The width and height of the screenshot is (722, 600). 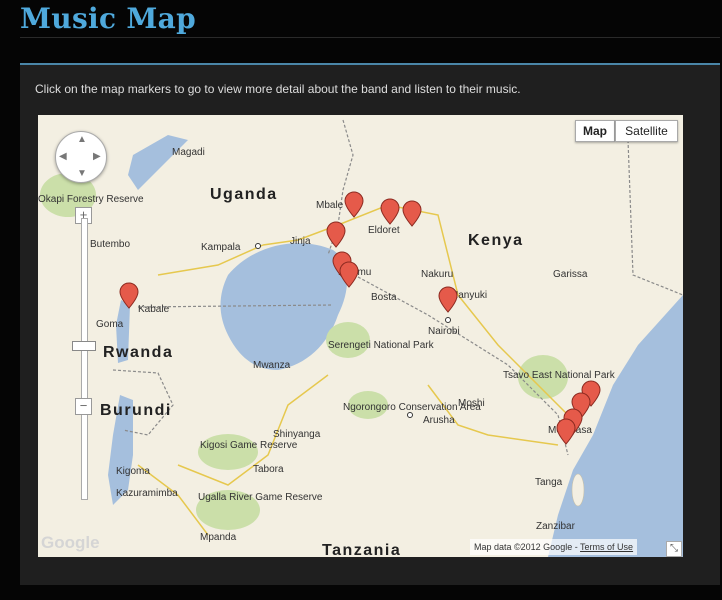 What do you see at coordinates (330, 205) in the screenshot?
I see `place-label: Mbale` at bounding box center [330, 205].